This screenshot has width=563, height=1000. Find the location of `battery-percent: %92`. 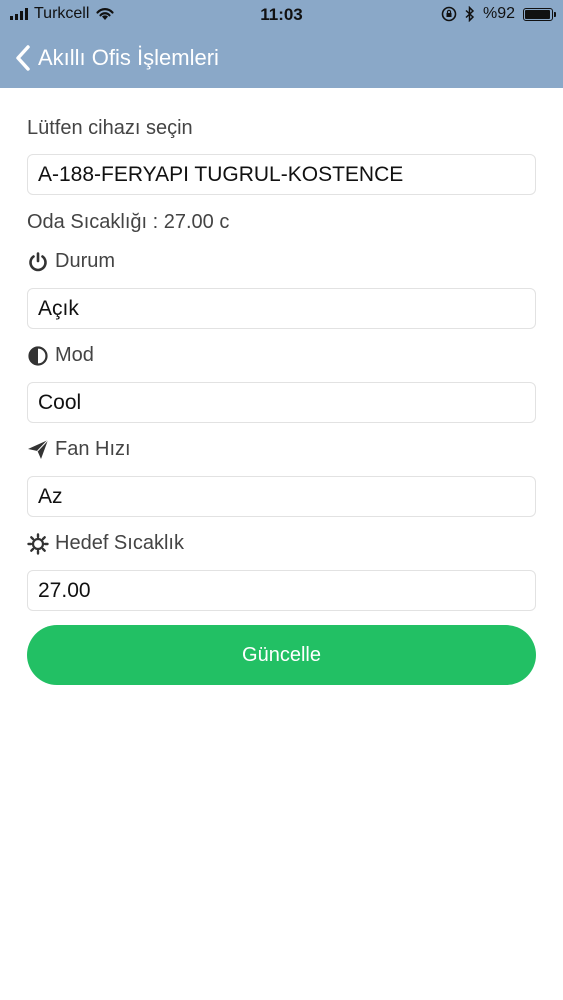

battery-percent: %92 is located at coordinates (498, 13).